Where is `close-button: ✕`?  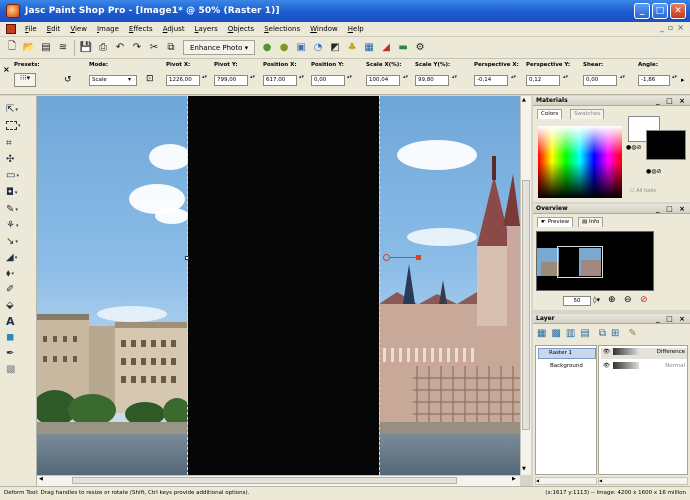 close-button: ✕ is located at coordinates (678, 11).